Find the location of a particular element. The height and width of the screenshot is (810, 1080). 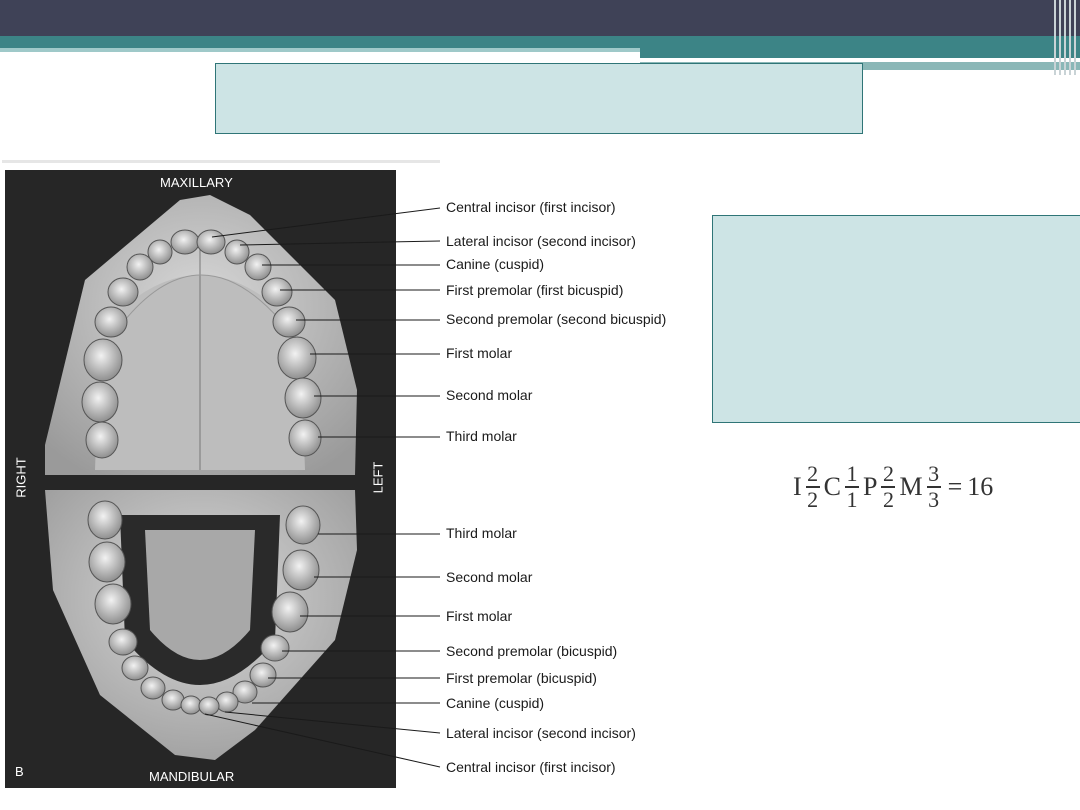

formula-canine-symbol: C is located at coordinates (832, 486).